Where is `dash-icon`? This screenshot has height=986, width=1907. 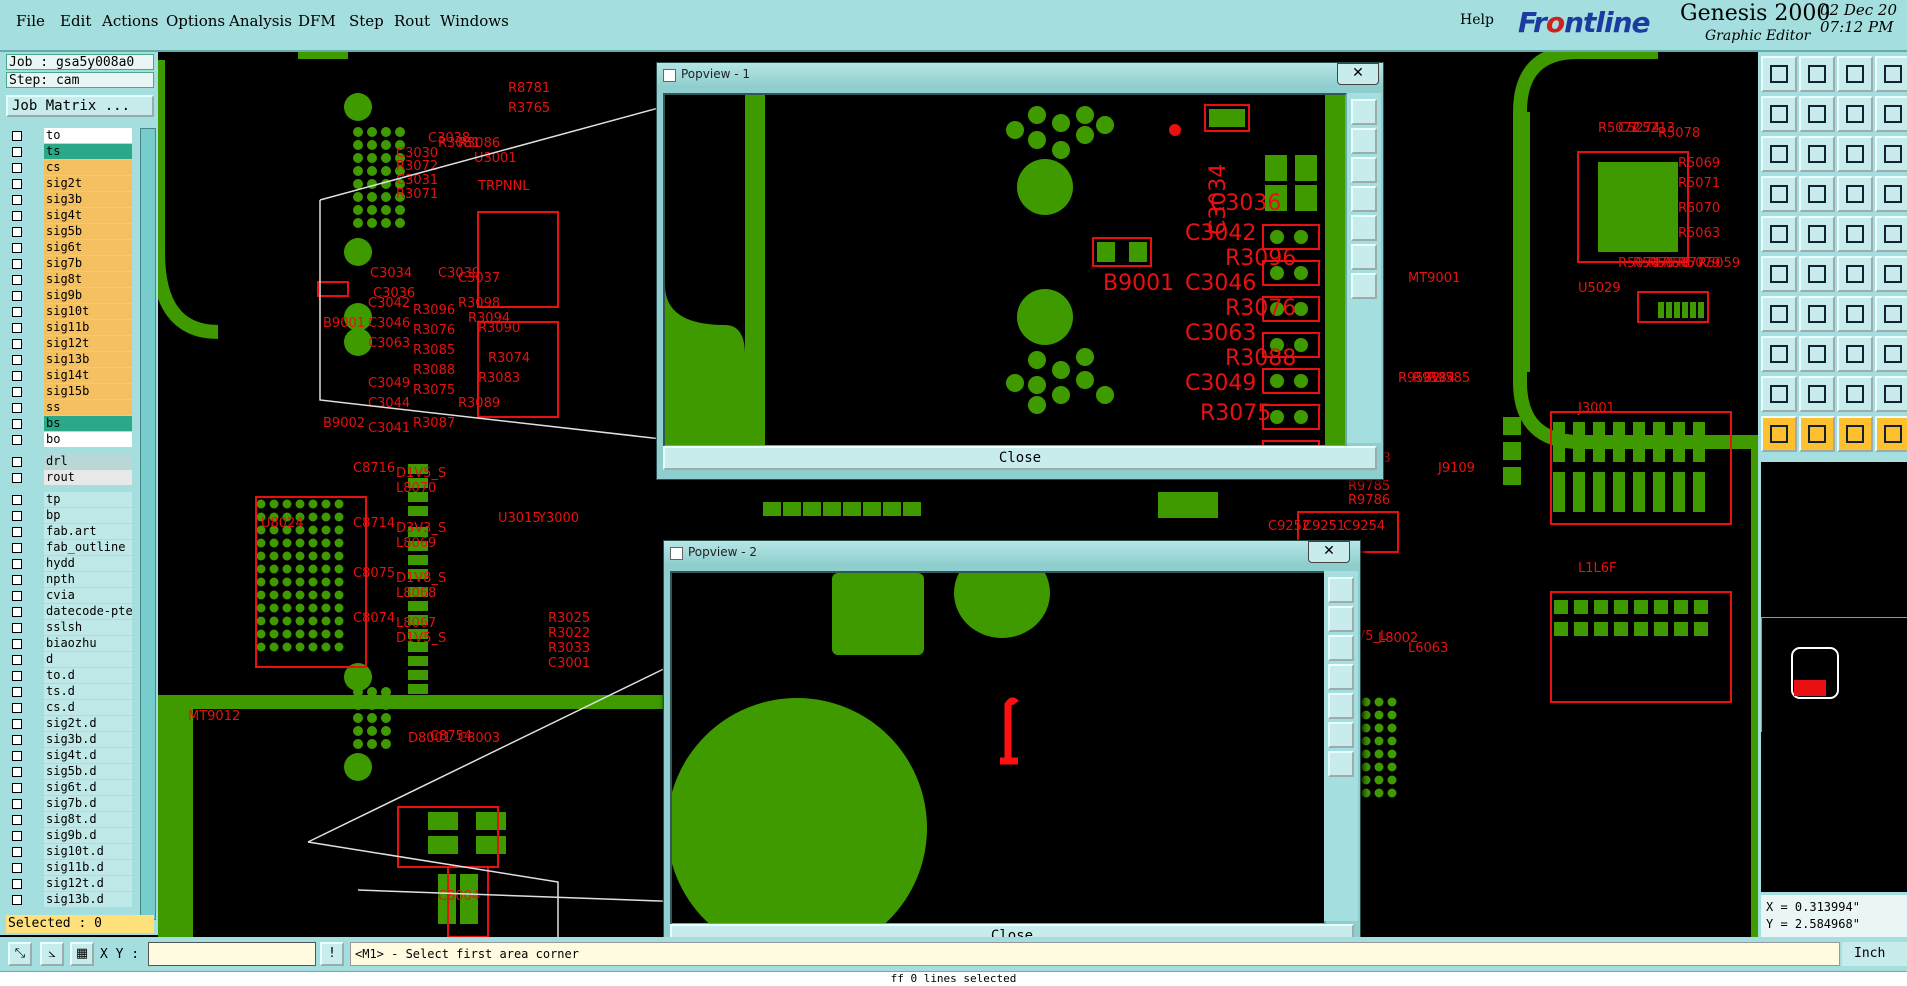
dash-icon is located at coordinates (1817, 354).